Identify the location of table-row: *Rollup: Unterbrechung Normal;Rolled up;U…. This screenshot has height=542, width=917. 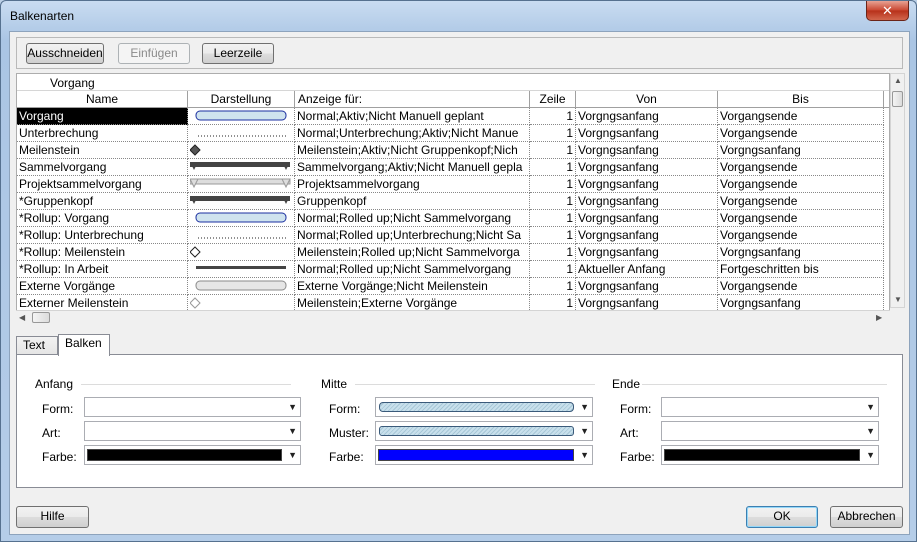
(453, 235).